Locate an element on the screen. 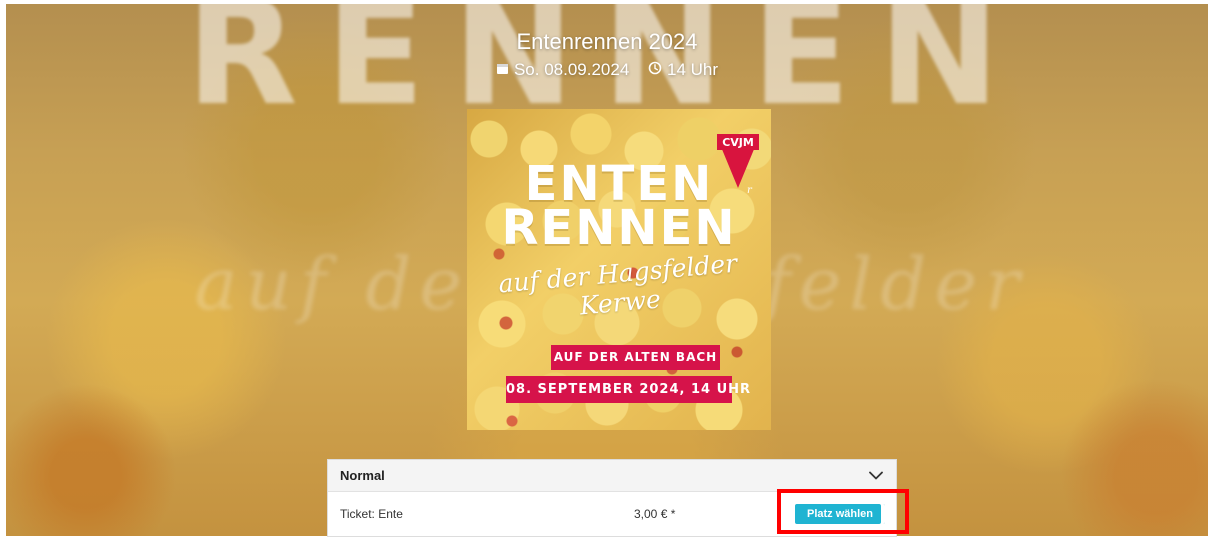  poster-subtitle: auf der Hagsfelder Kerwe is located at coordinates (618, 284).